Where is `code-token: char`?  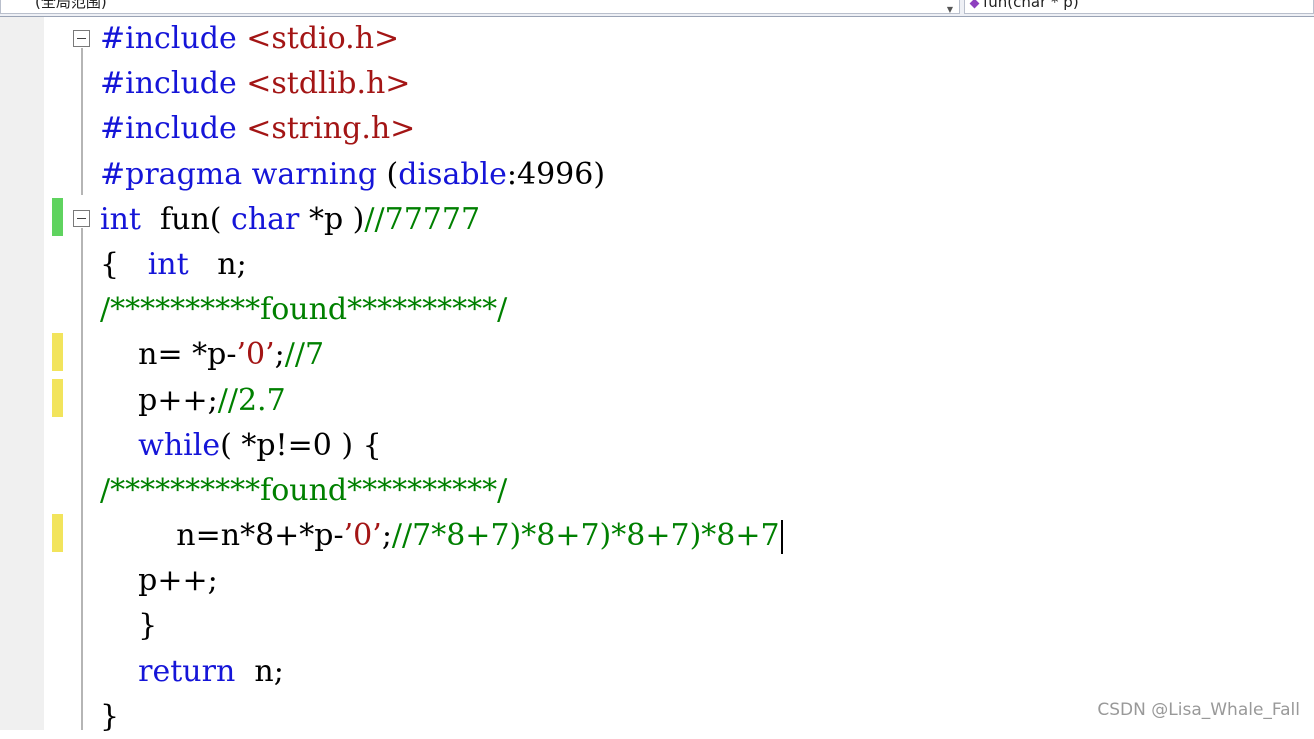 code-token: char is located at coordinates (265, 219).